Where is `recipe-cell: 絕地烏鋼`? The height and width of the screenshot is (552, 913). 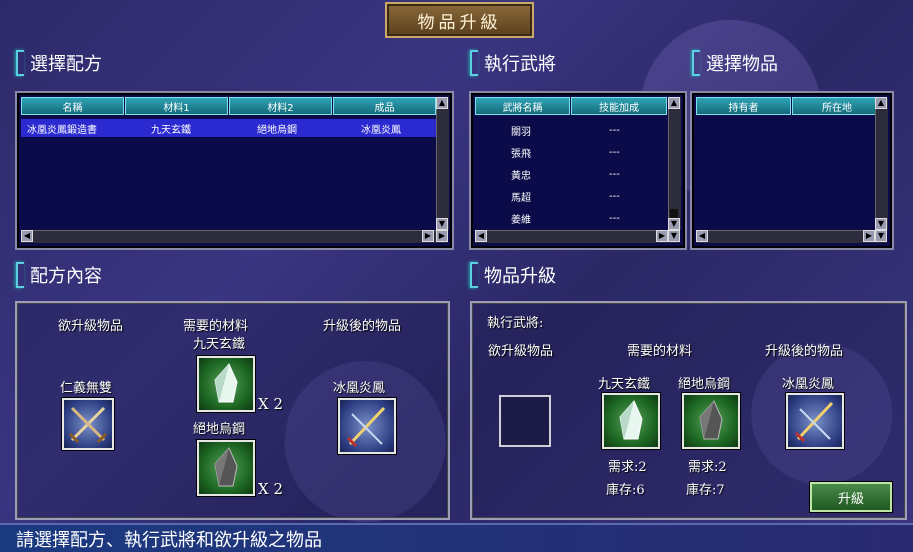
recipe-cell: 絕地烏鋼 is located at coordinates (277, 130).